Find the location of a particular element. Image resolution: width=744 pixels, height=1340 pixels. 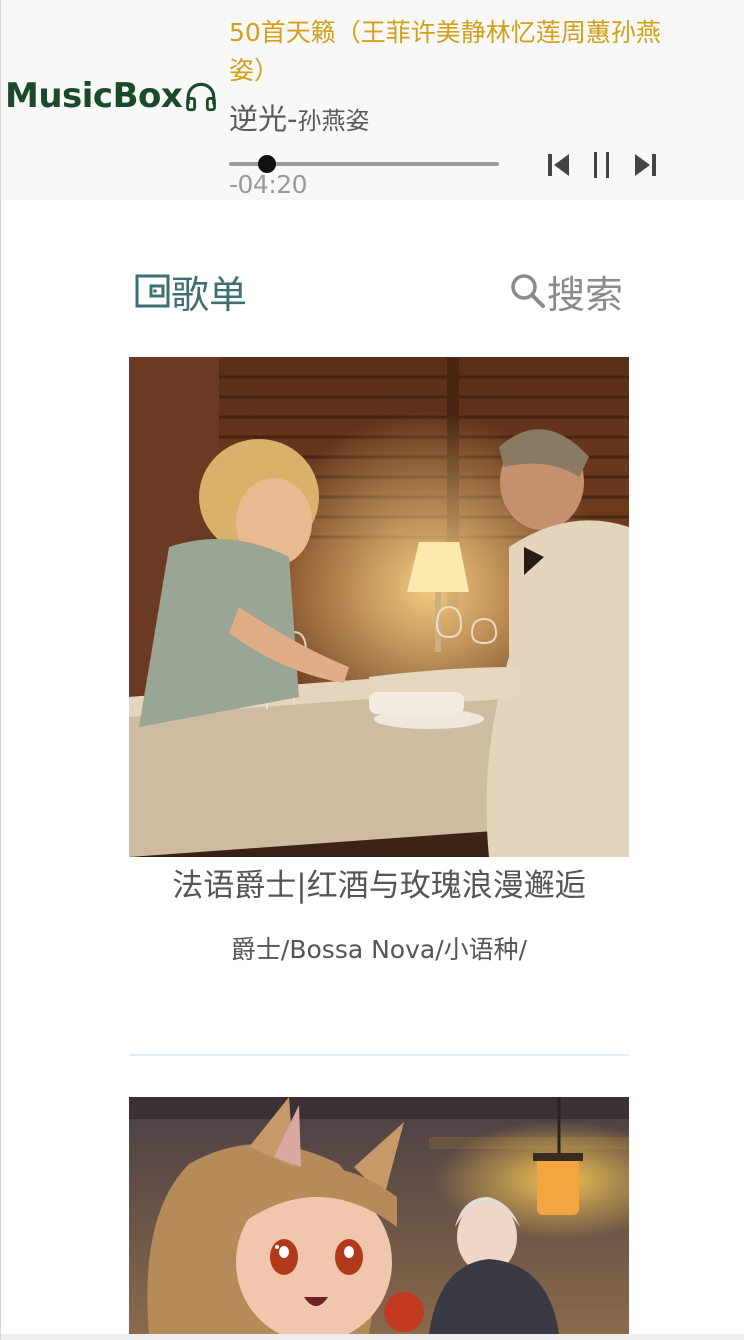

previous-icon is located at coordinates (558, 165).